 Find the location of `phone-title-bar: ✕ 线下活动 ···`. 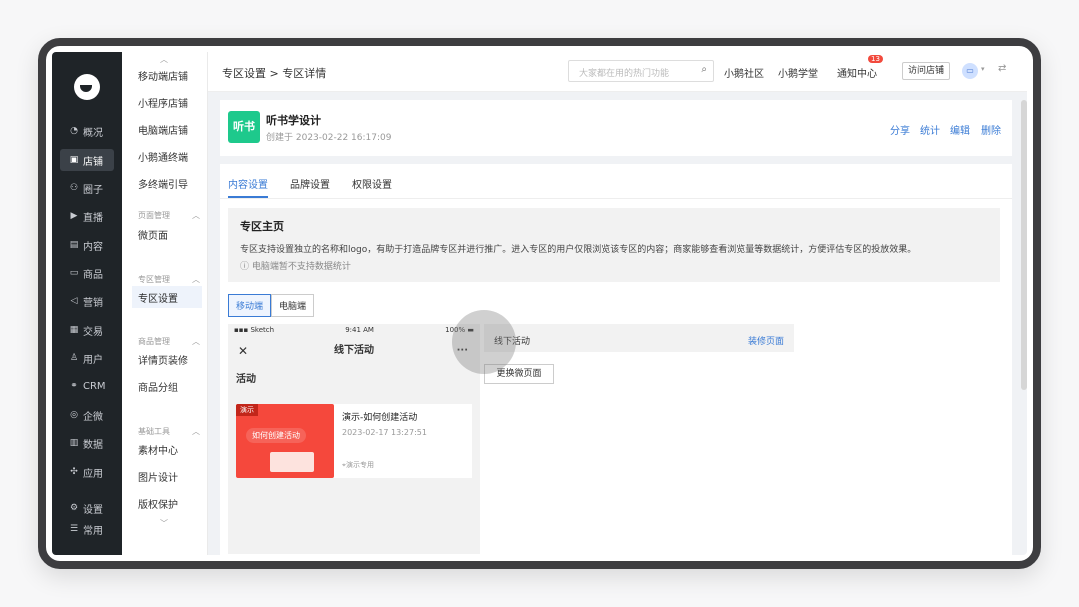

phone-title-bar: ✕ 线下活动 ··· is located at coordinates (354, 351).